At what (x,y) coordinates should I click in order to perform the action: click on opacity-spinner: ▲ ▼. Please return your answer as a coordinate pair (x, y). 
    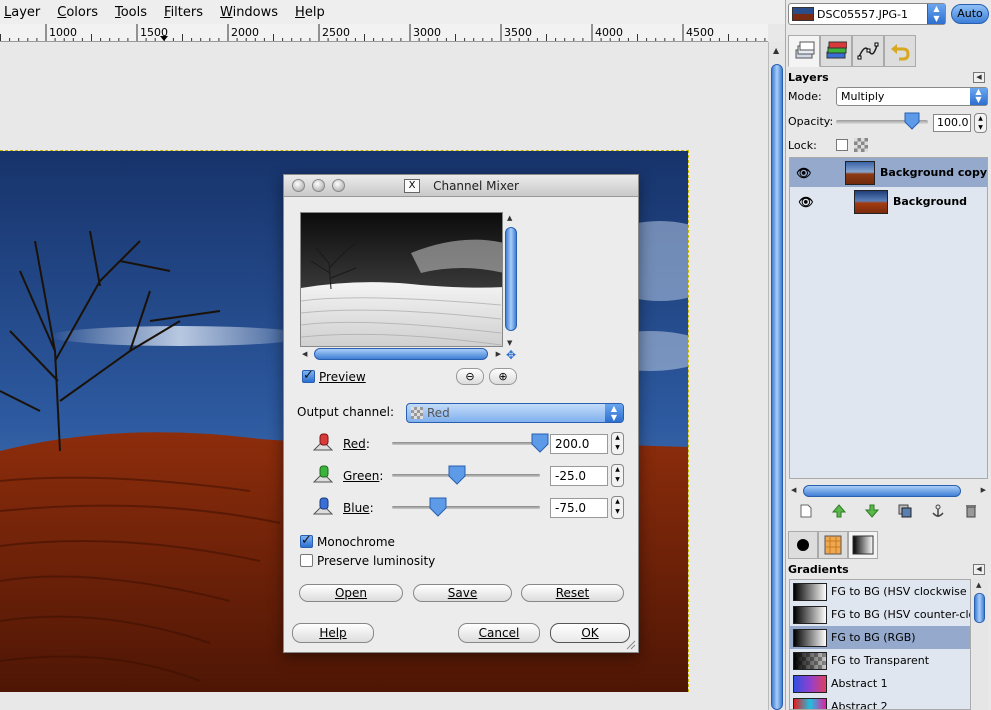
    Looking at the image, I should click on (980, 123).